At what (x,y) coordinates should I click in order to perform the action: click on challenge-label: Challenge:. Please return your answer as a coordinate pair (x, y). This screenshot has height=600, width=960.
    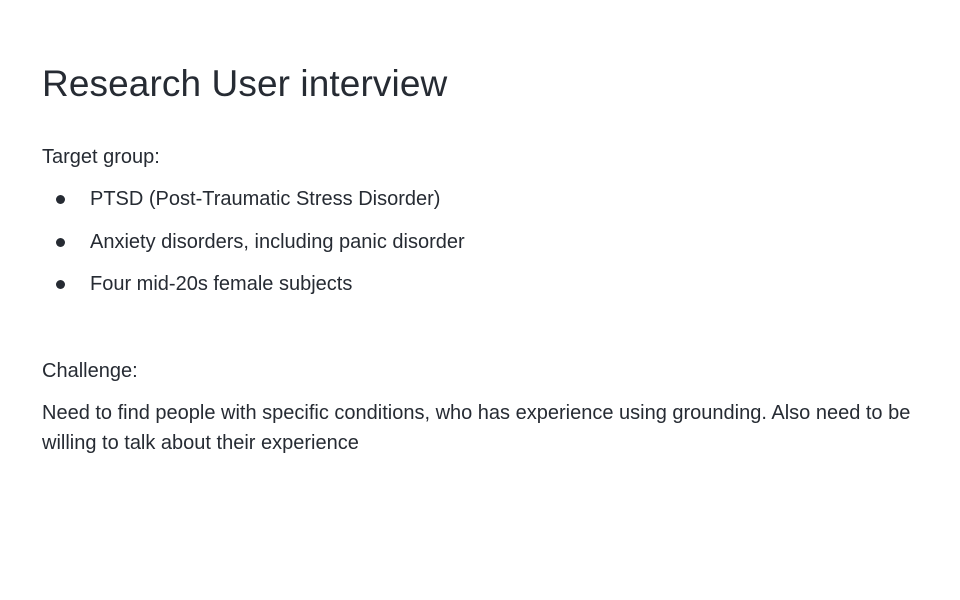
    Looking at the image, I should click on (90, 371).